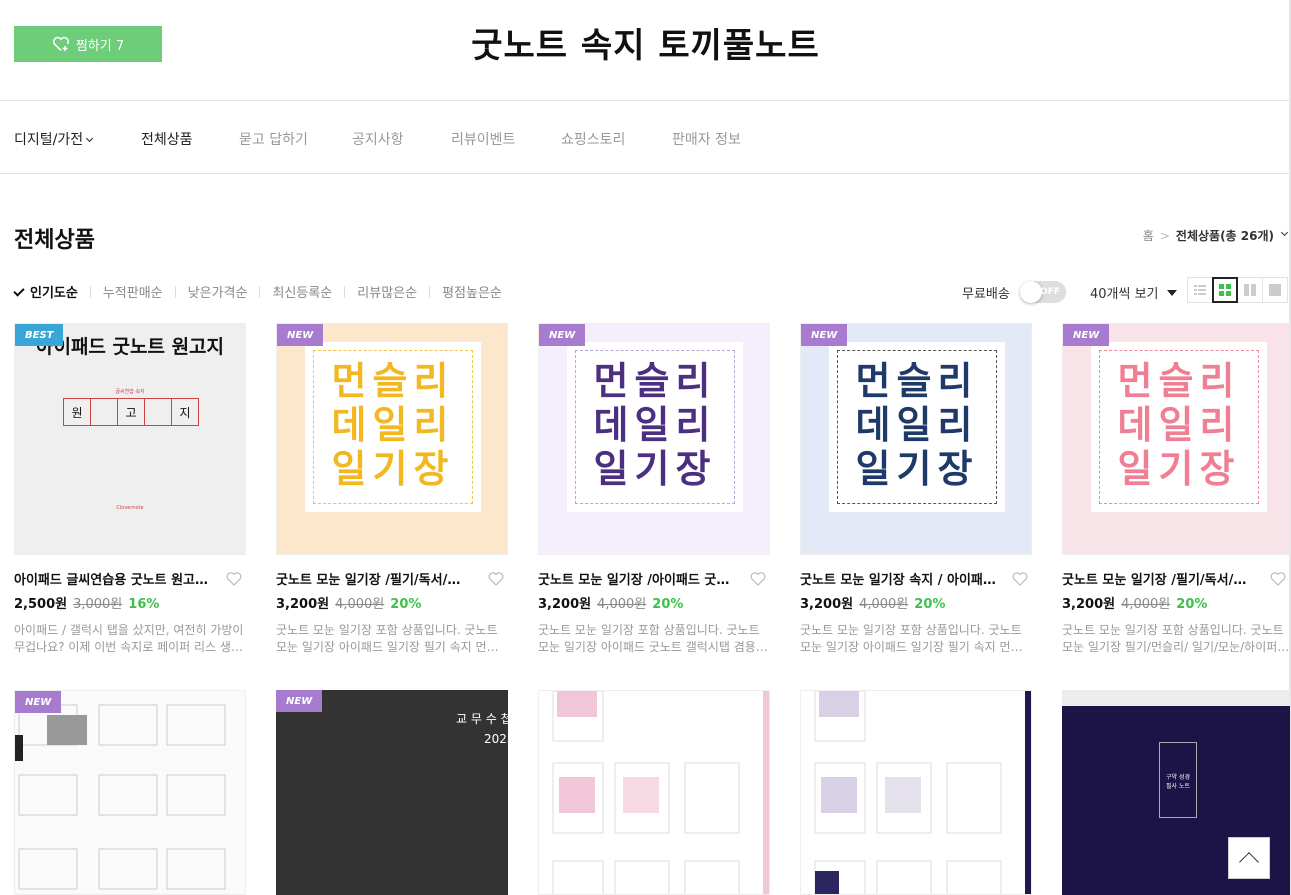  Describe the element at coordinates (54, 240) in the screenshot. I see `page-title: 전체상품` at that location.